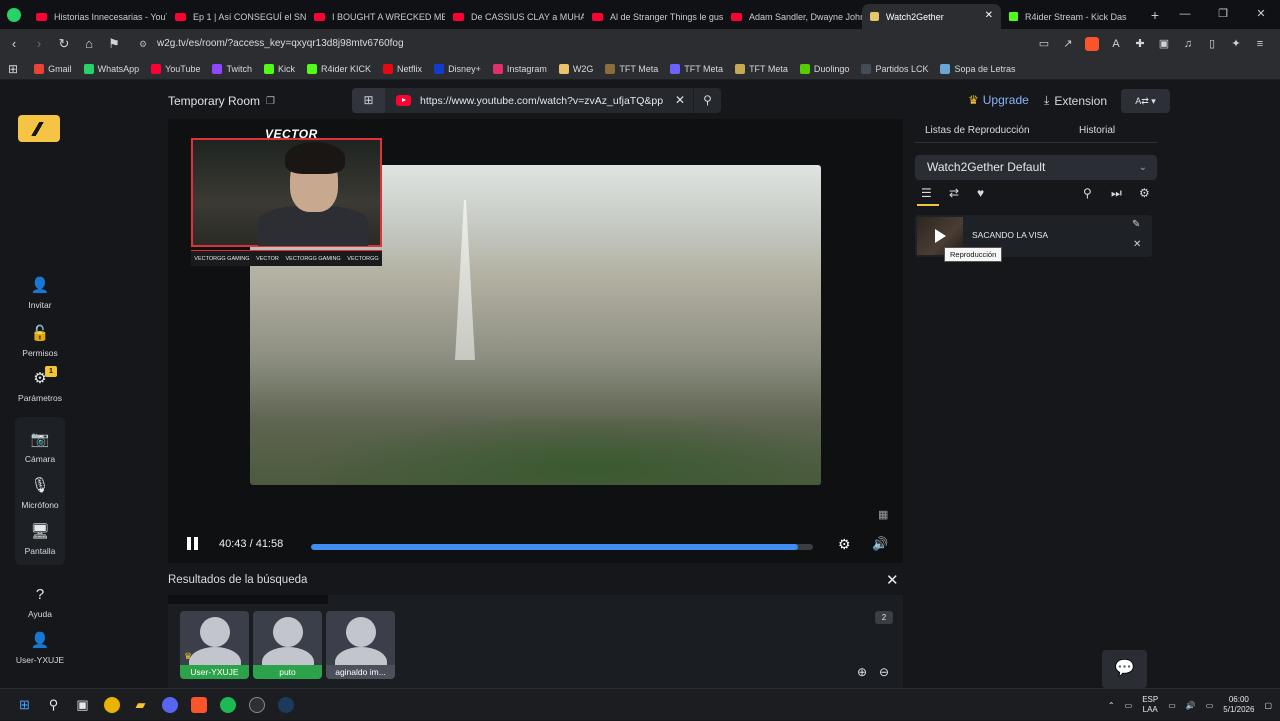  What do you see at coordinates (175, 68) in the screenshot?
I see `bookmark-item: YouTube` at bounding box center [175, 68].